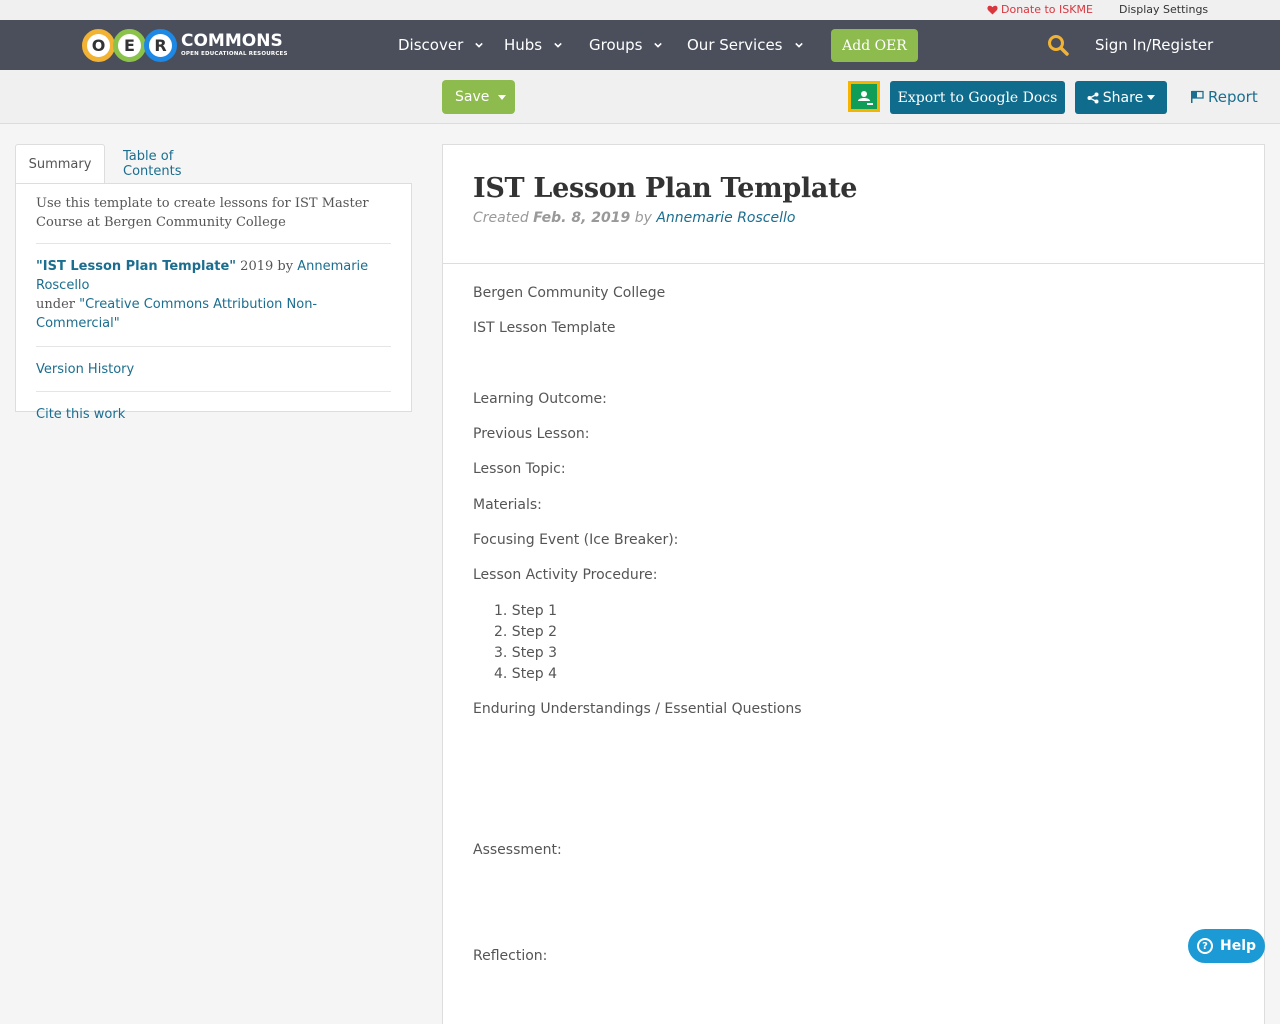  I want to click on logo-text: COMMONS OPEN EDUCATIONAL RESOURCES, so click(234, 44).